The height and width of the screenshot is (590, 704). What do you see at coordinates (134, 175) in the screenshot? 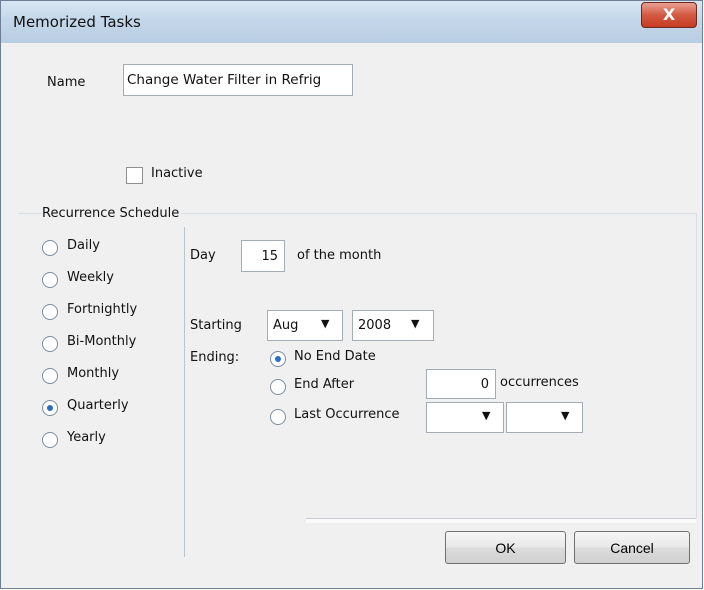
I see `inactive-checkbox` at bounding box center [134, 175].